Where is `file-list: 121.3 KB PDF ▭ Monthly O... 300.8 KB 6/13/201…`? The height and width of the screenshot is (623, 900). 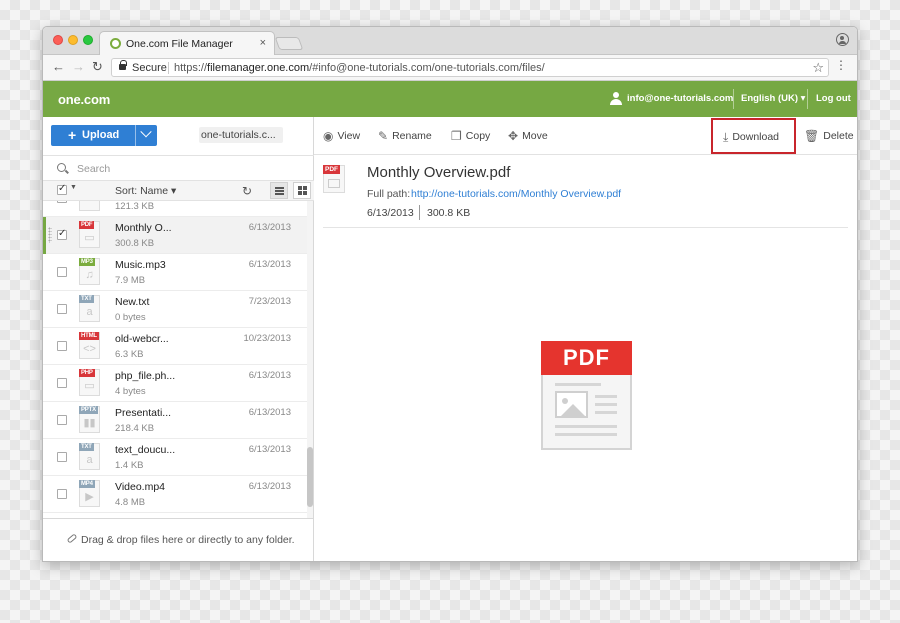
file-list: 121.3 KB PDF ▭ Monthly O... 300.8 KB 6/13/201… is located at coordinates (175, 359).